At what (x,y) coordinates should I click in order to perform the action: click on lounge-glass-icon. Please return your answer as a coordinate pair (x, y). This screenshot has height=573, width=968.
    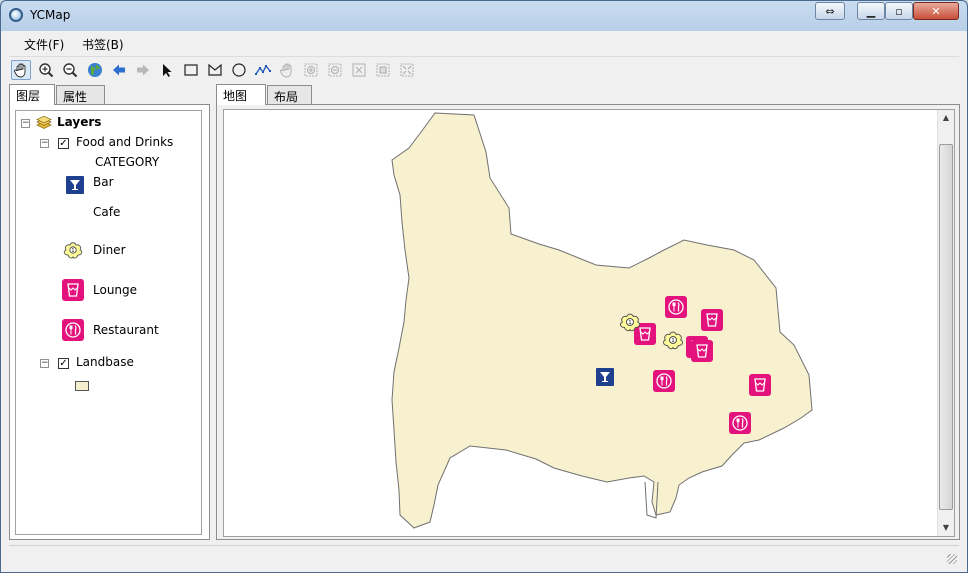
    Looking at the image, I should click on (73, 290).